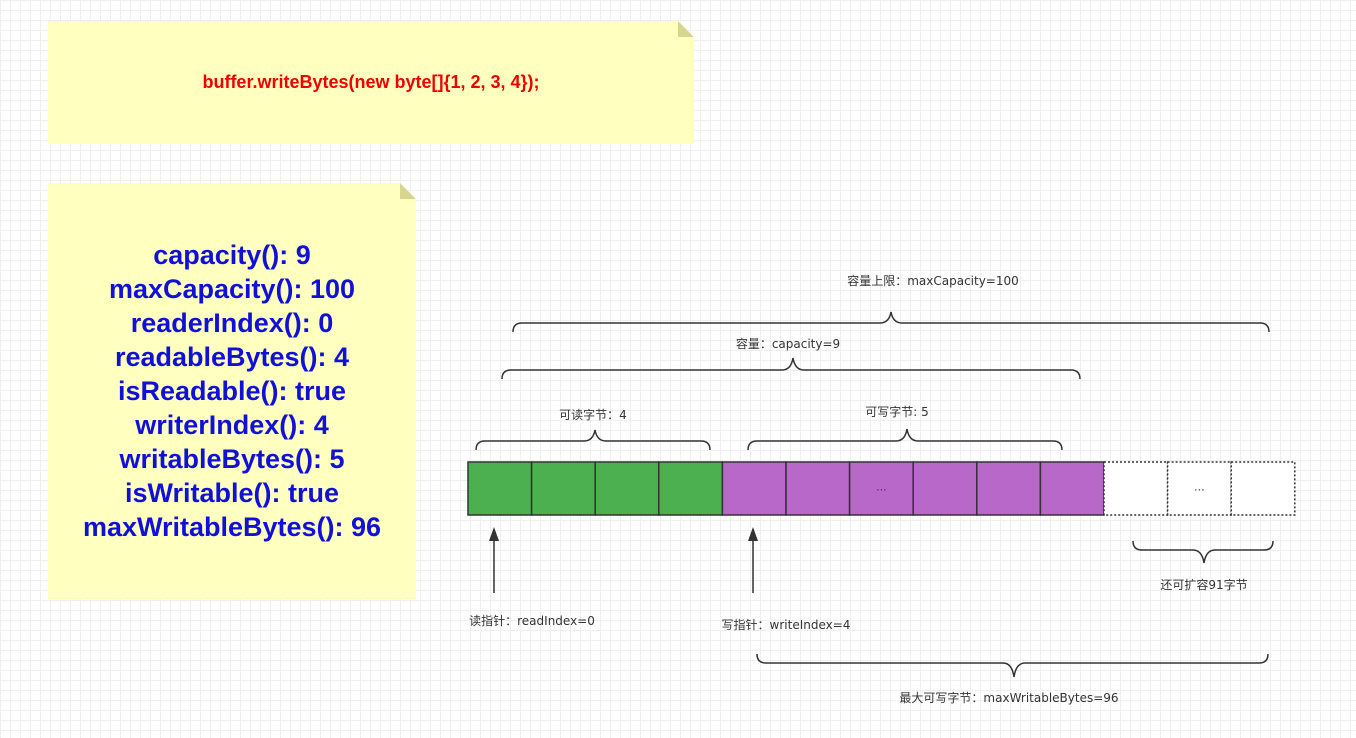 Image resolution: width=1356 pixels, height=738 pixels. I want to click on max-capacity-brace, so click(891, 322).